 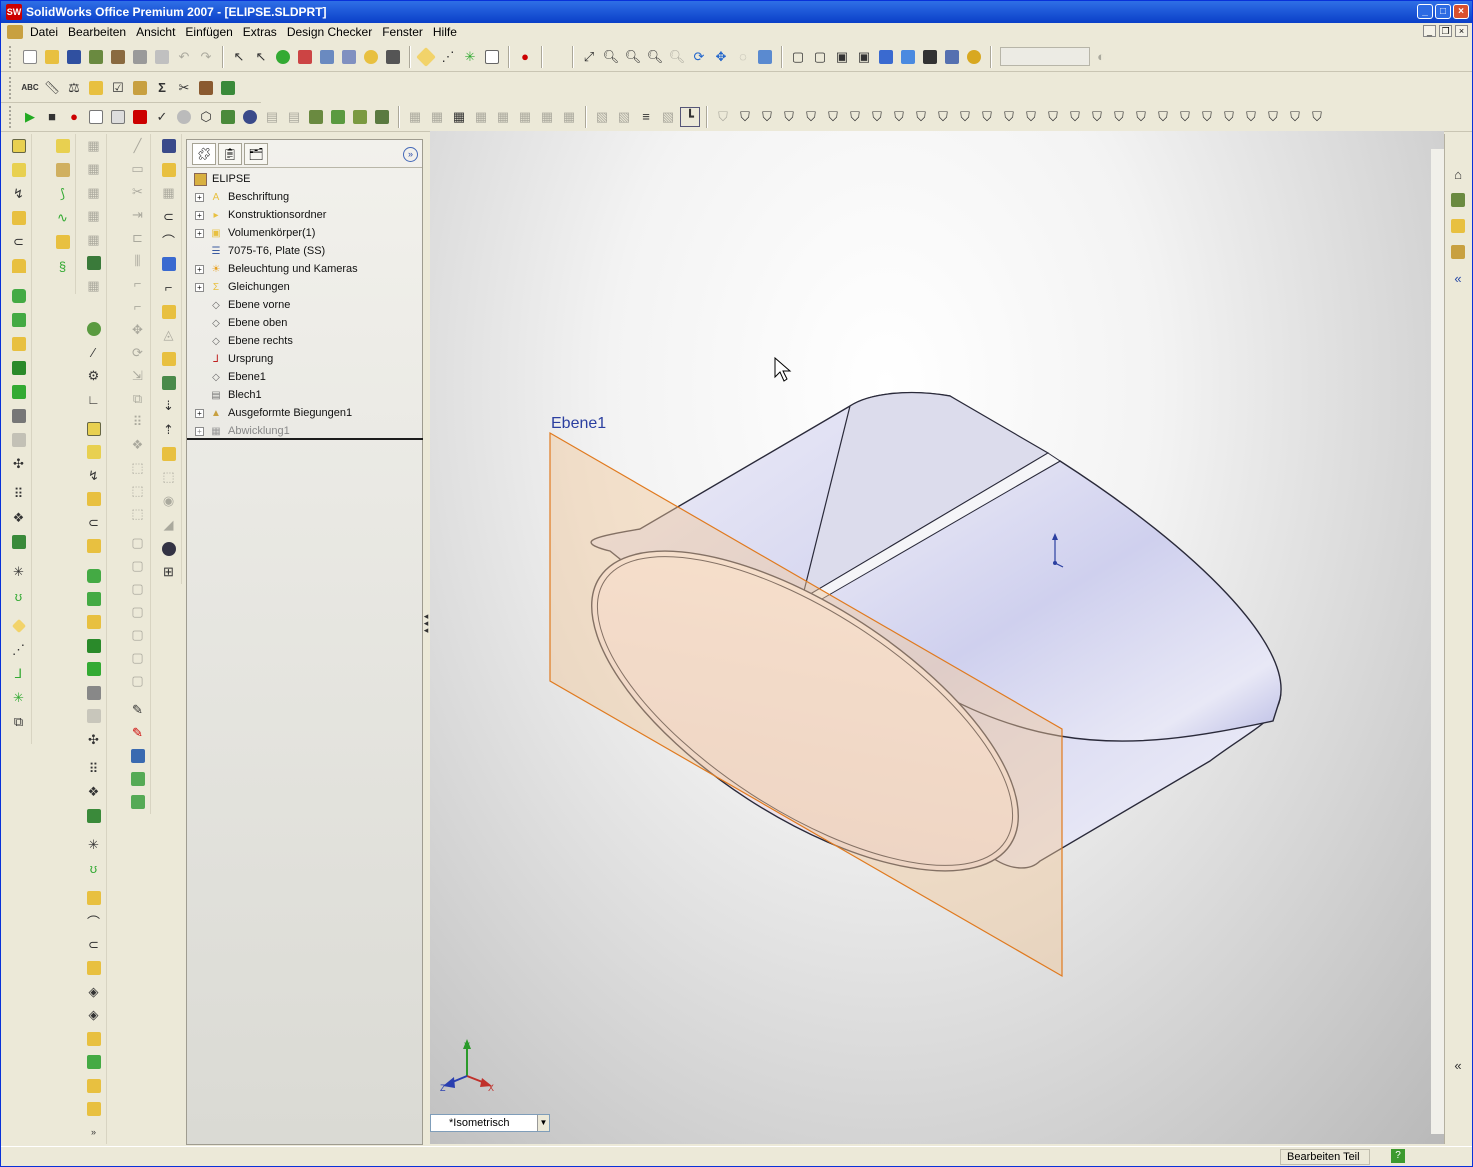 What do you see at coordinates (30, 88) in the screenshot?
I see `spell-check-icon: ABC` at bounding box center [30, 88].